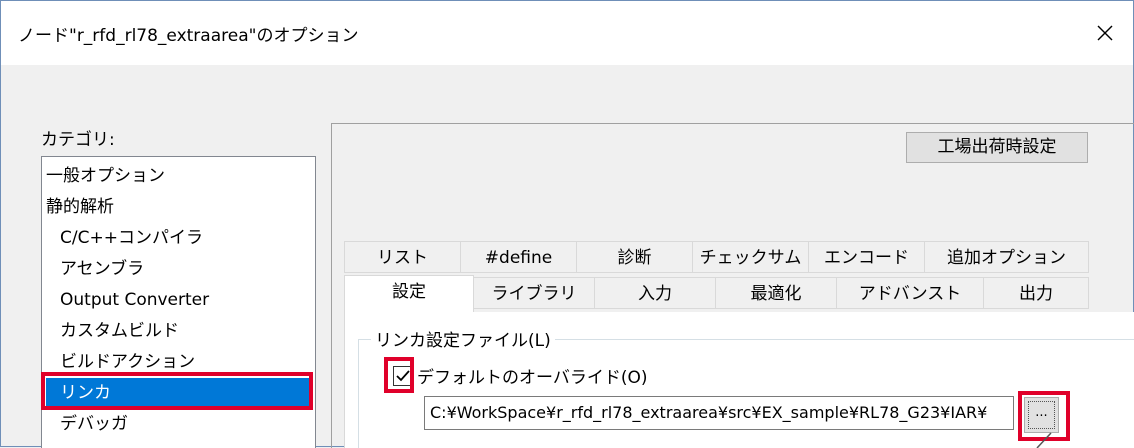 The width and height of the screenshot is (1134, 448). What do you see at coordinates (750, 257) in the screenshot?
I see `tab-checksum: チェックサム` at bounding box center [750, 257].